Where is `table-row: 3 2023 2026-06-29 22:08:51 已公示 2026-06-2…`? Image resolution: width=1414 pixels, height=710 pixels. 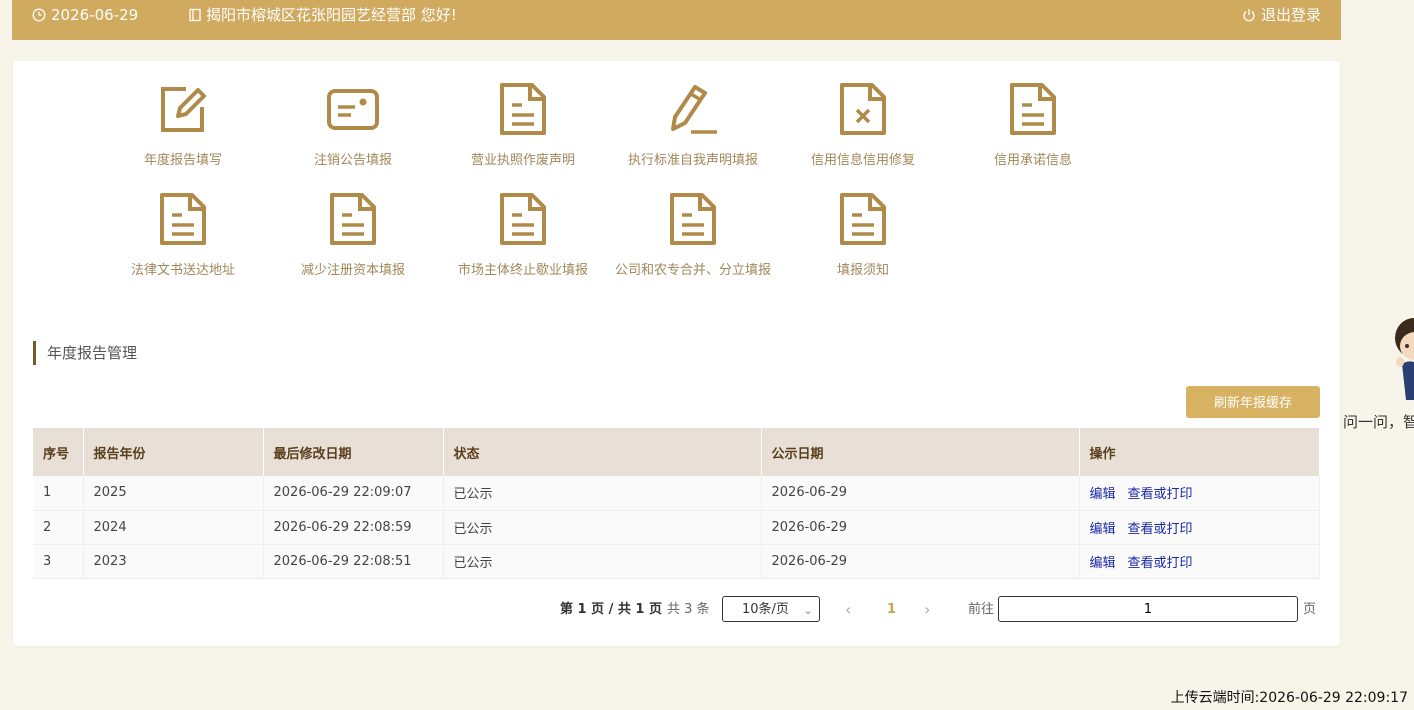 table-row: 3 2023 2026-06-29 22:08:51 已公示 2026-06-2… is located at coordinates (676, 561).